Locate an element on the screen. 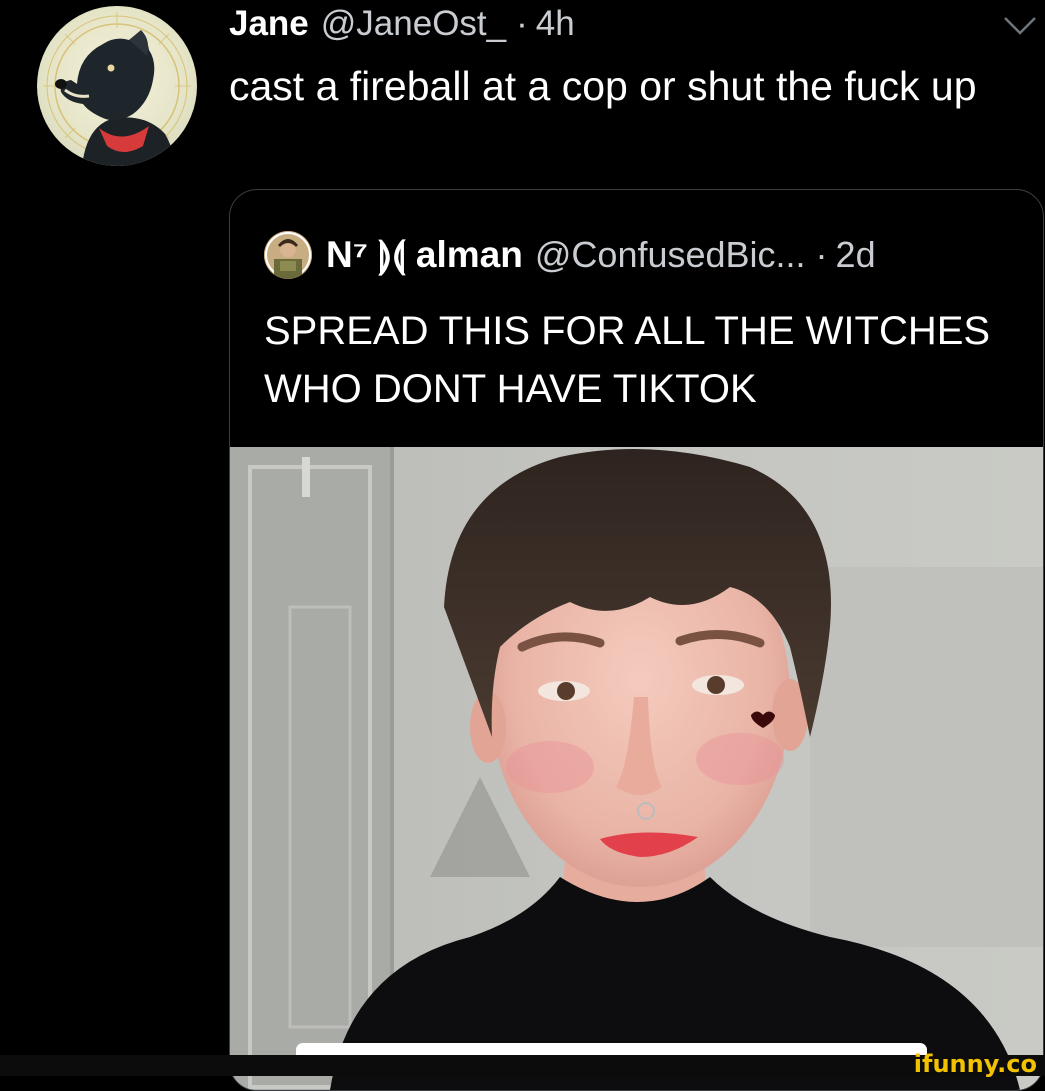  author-name: Jane is located at coordinates (269, 24).